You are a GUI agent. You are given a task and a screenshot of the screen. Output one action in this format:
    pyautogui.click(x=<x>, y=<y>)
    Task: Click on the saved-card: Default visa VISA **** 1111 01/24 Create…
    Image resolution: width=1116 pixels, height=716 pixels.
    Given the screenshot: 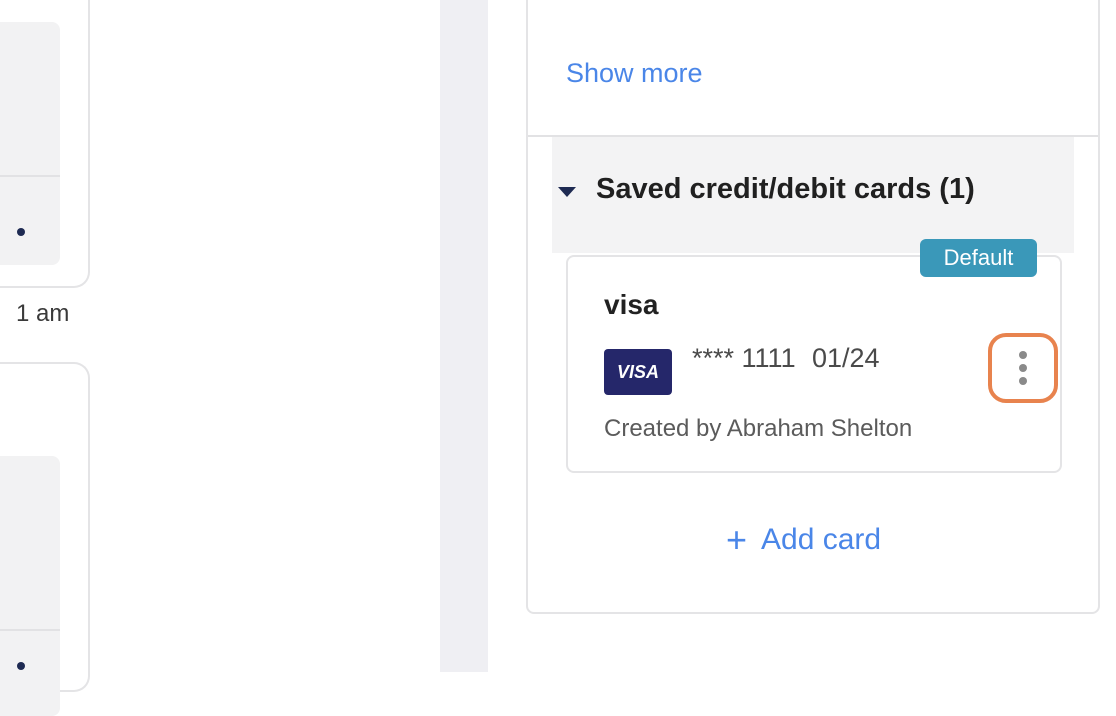 What is the action you would take?
    pyautogui.click(x=814, y=356)
    